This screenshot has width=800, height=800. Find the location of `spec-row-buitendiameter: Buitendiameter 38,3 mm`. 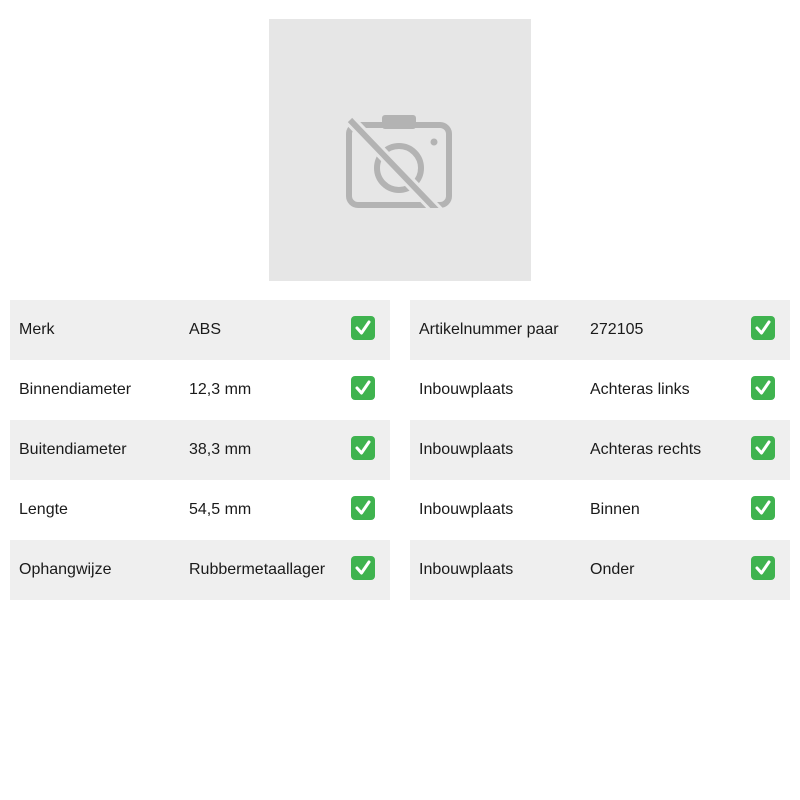

spec-row-buitendiameter: Buitendiameter 38,3 mm is located at coordinates (200, 450).